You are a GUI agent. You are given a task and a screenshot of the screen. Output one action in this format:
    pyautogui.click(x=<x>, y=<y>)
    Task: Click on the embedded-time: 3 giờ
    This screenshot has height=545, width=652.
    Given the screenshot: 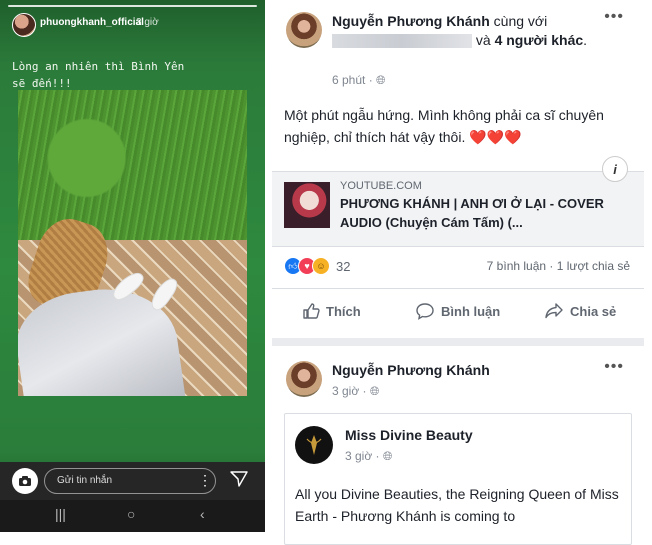 What is the action you would take?
    pyautogui.click(x=358, y=456)
    